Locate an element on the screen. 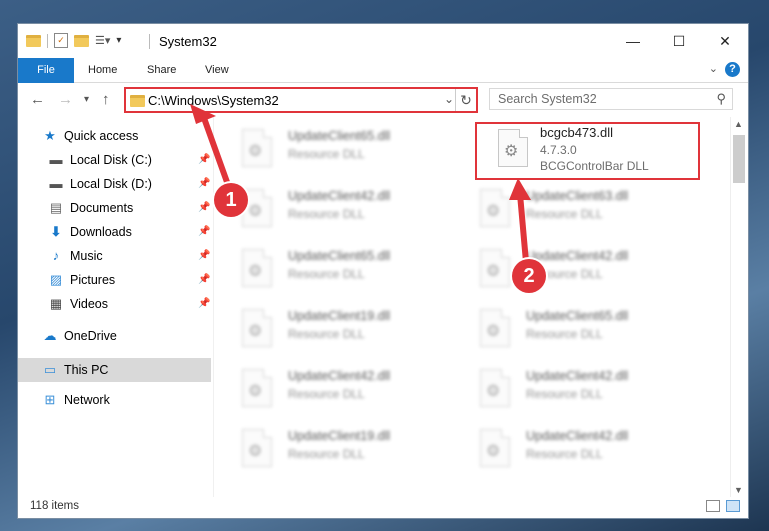 This screenshot has height=531, width=769. sidebar-item-label: Local Disk (D:) is located at coordinates (111, 184).